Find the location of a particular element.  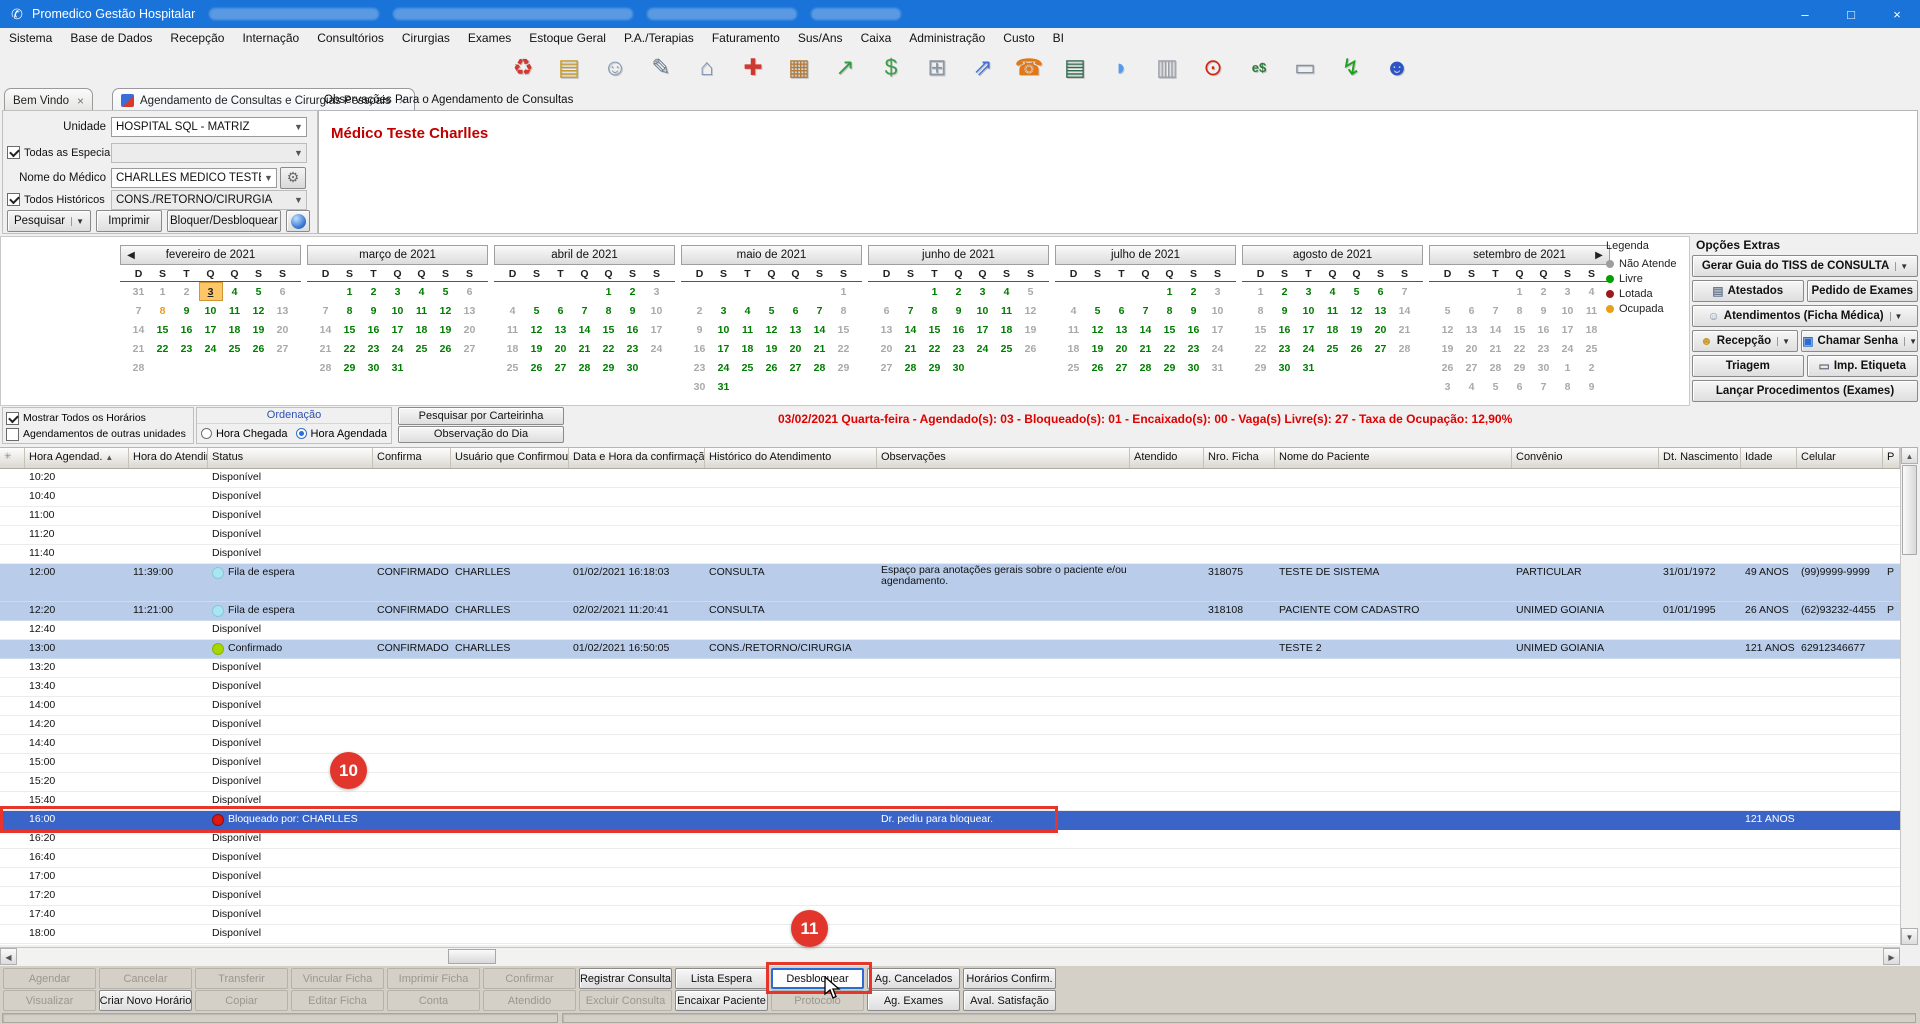

calendar-day: 18 is located at coordinates (422, 329).